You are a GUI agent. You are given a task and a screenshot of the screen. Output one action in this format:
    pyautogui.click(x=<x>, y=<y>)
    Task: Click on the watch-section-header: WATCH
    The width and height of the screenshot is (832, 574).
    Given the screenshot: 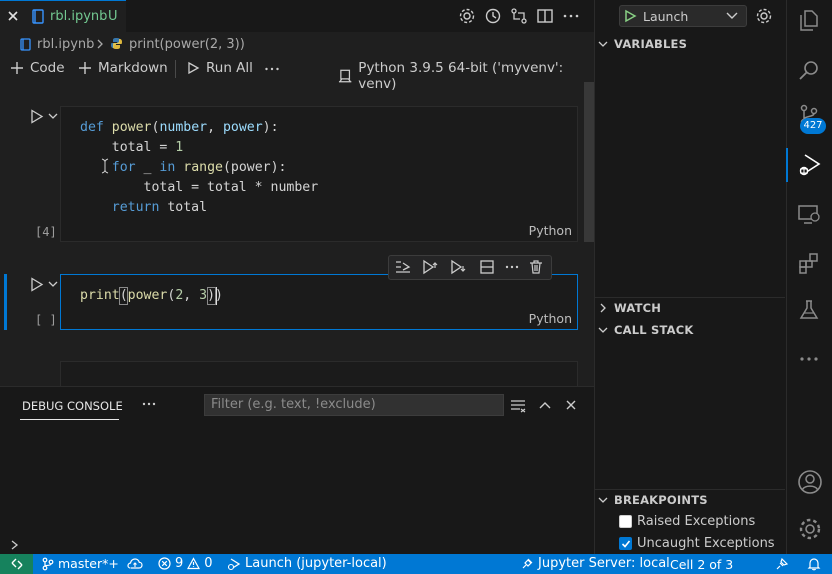 What is the action you would take?
    pyautogui.click(x=629, y=308)
    